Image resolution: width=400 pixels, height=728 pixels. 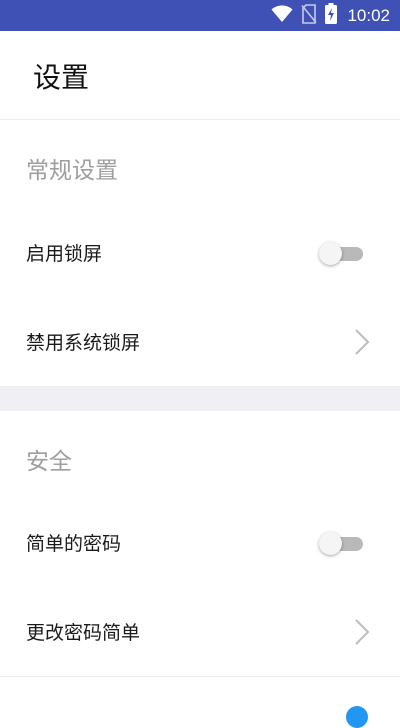 I want to click on section-gap, so click(x=200, y=398).